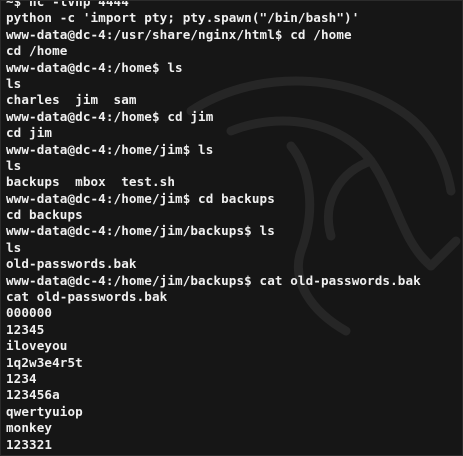  What do you see at coordinates (44, 411) in the screenshot?
I see `terminal-line: qwertyuiop` at bounding box center [44, 411].